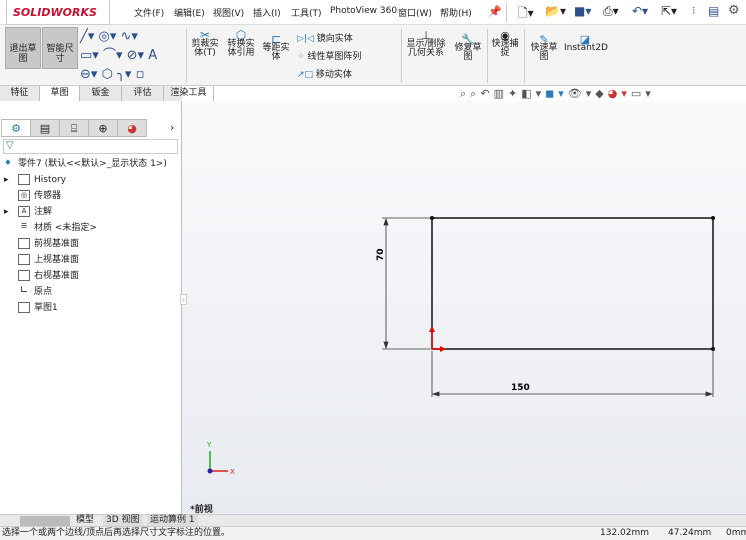 Image resolution: width=746 pixels, height=540 pixels. I want to click on ellipse-icon: ⊘▾, so click(135, 55).